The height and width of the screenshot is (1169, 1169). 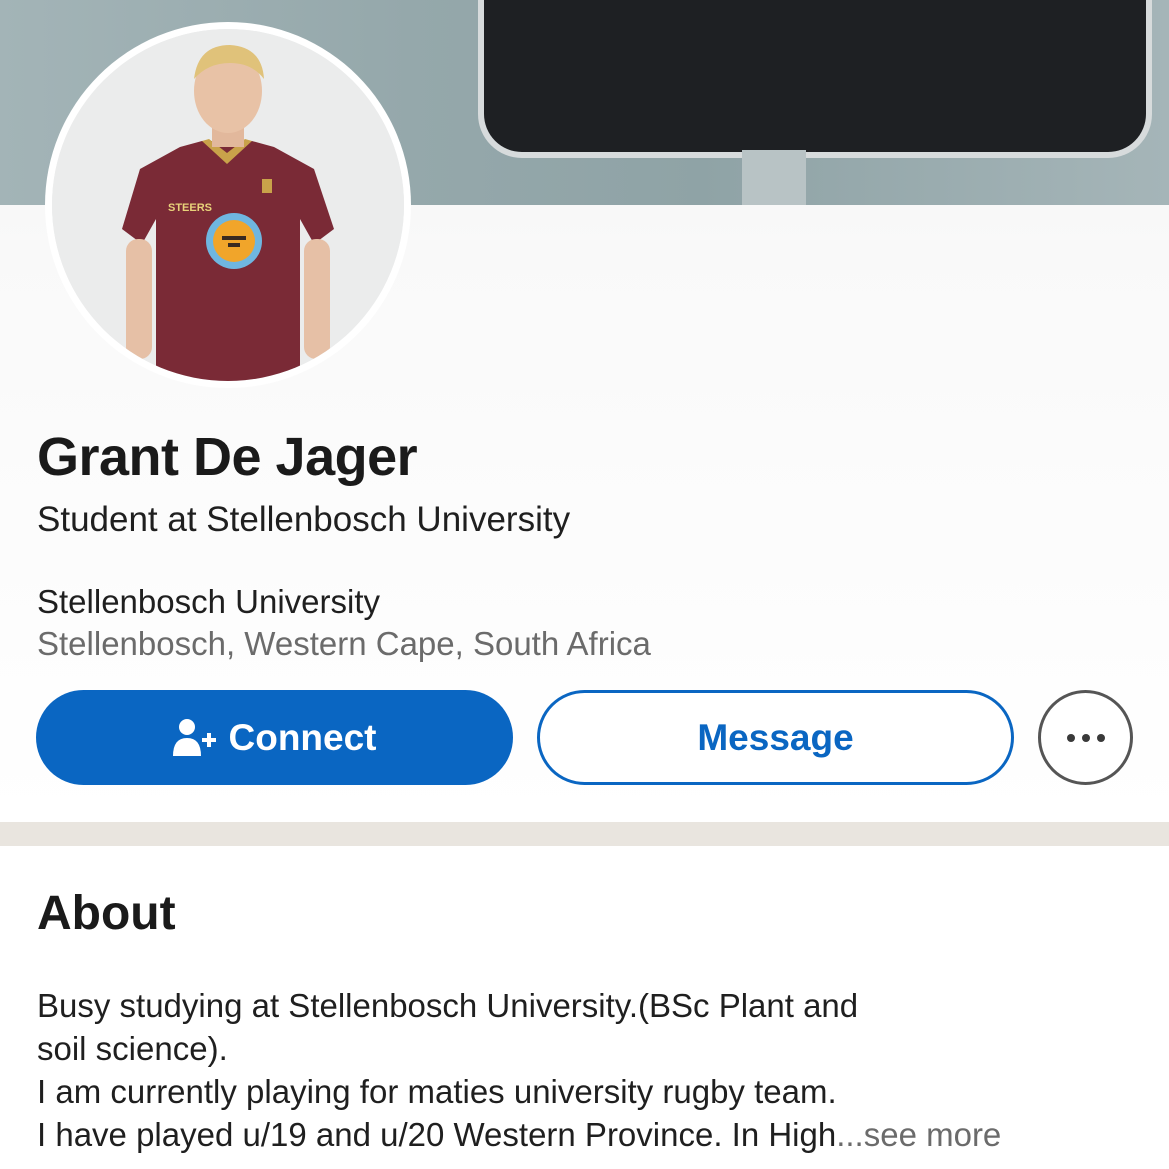 I want to click on avatar: STEERS, so click(x=228, y=205).